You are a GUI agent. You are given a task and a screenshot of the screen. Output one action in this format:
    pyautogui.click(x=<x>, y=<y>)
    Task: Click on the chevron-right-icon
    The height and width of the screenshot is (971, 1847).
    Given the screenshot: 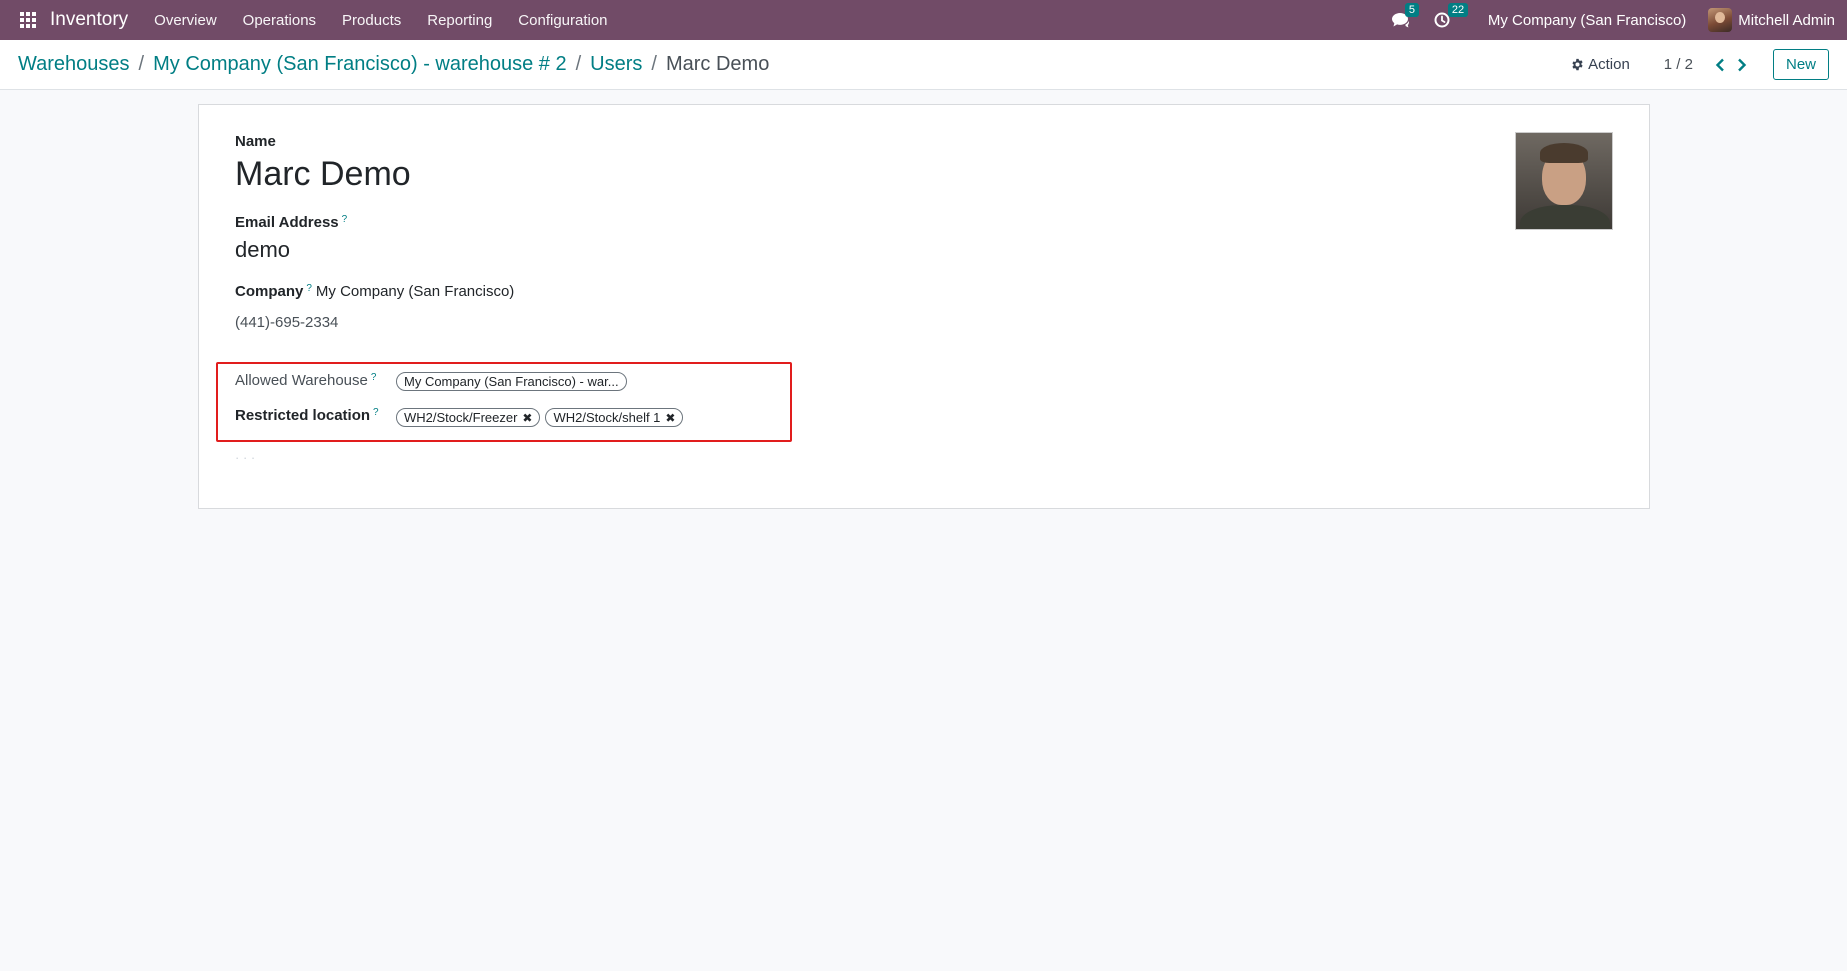 What is the action you would take?
    pyautogui.click(x=1742, y=64)
    